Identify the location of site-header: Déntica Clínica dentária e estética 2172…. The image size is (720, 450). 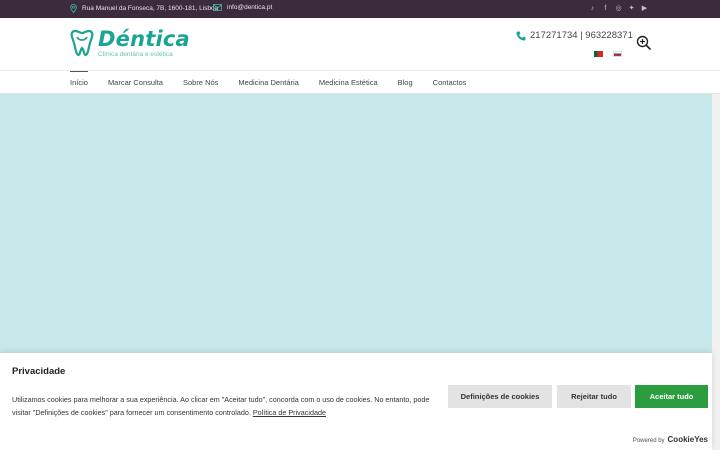
(360, 44).